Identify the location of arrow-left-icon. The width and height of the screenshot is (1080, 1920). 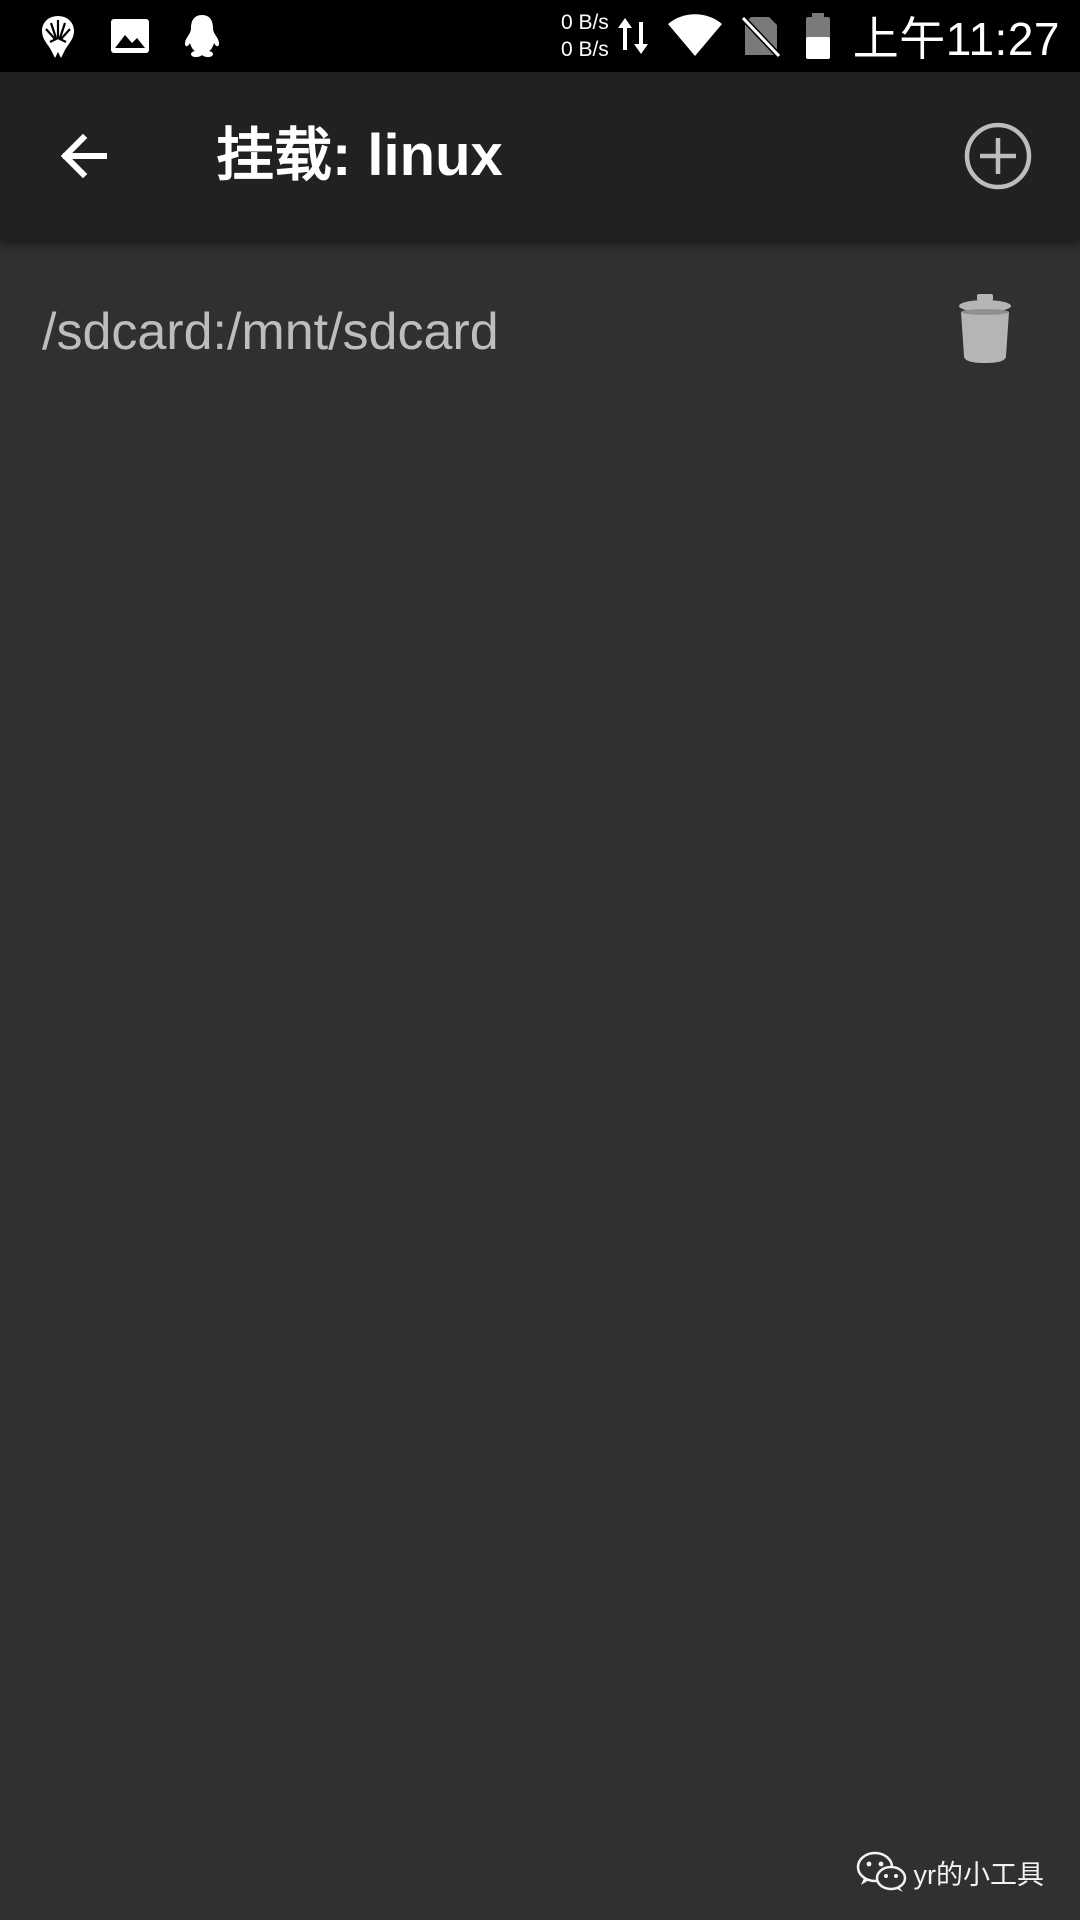
(83, 156).